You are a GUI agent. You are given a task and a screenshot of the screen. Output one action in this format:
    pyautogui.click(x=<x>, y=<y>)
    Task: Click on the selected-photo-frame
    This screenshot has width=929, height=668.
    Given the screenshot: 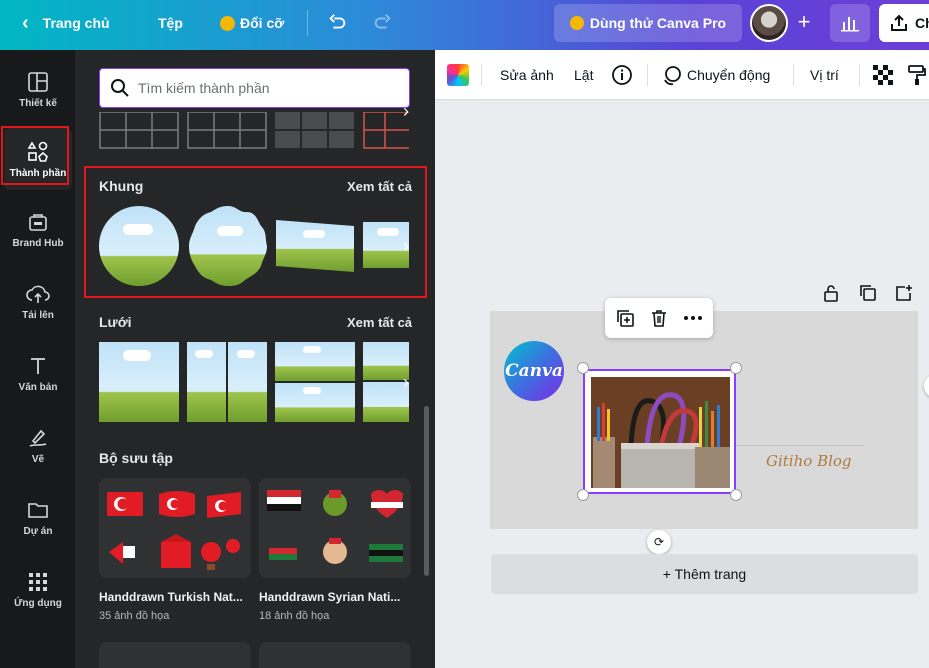 What is the action you would take?
    pyautogui.click(x=659, y=431)
    